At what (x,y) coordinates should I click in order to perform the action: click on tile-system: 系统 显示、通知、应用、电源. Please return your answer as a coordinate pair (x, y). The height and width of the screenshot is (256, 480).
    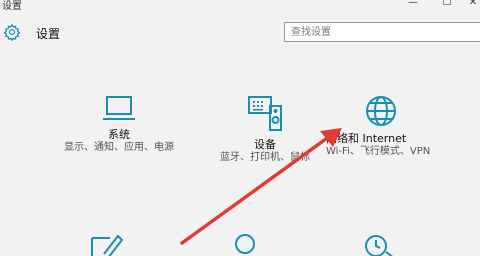
    Looking at the image, I should click on (119, 124).